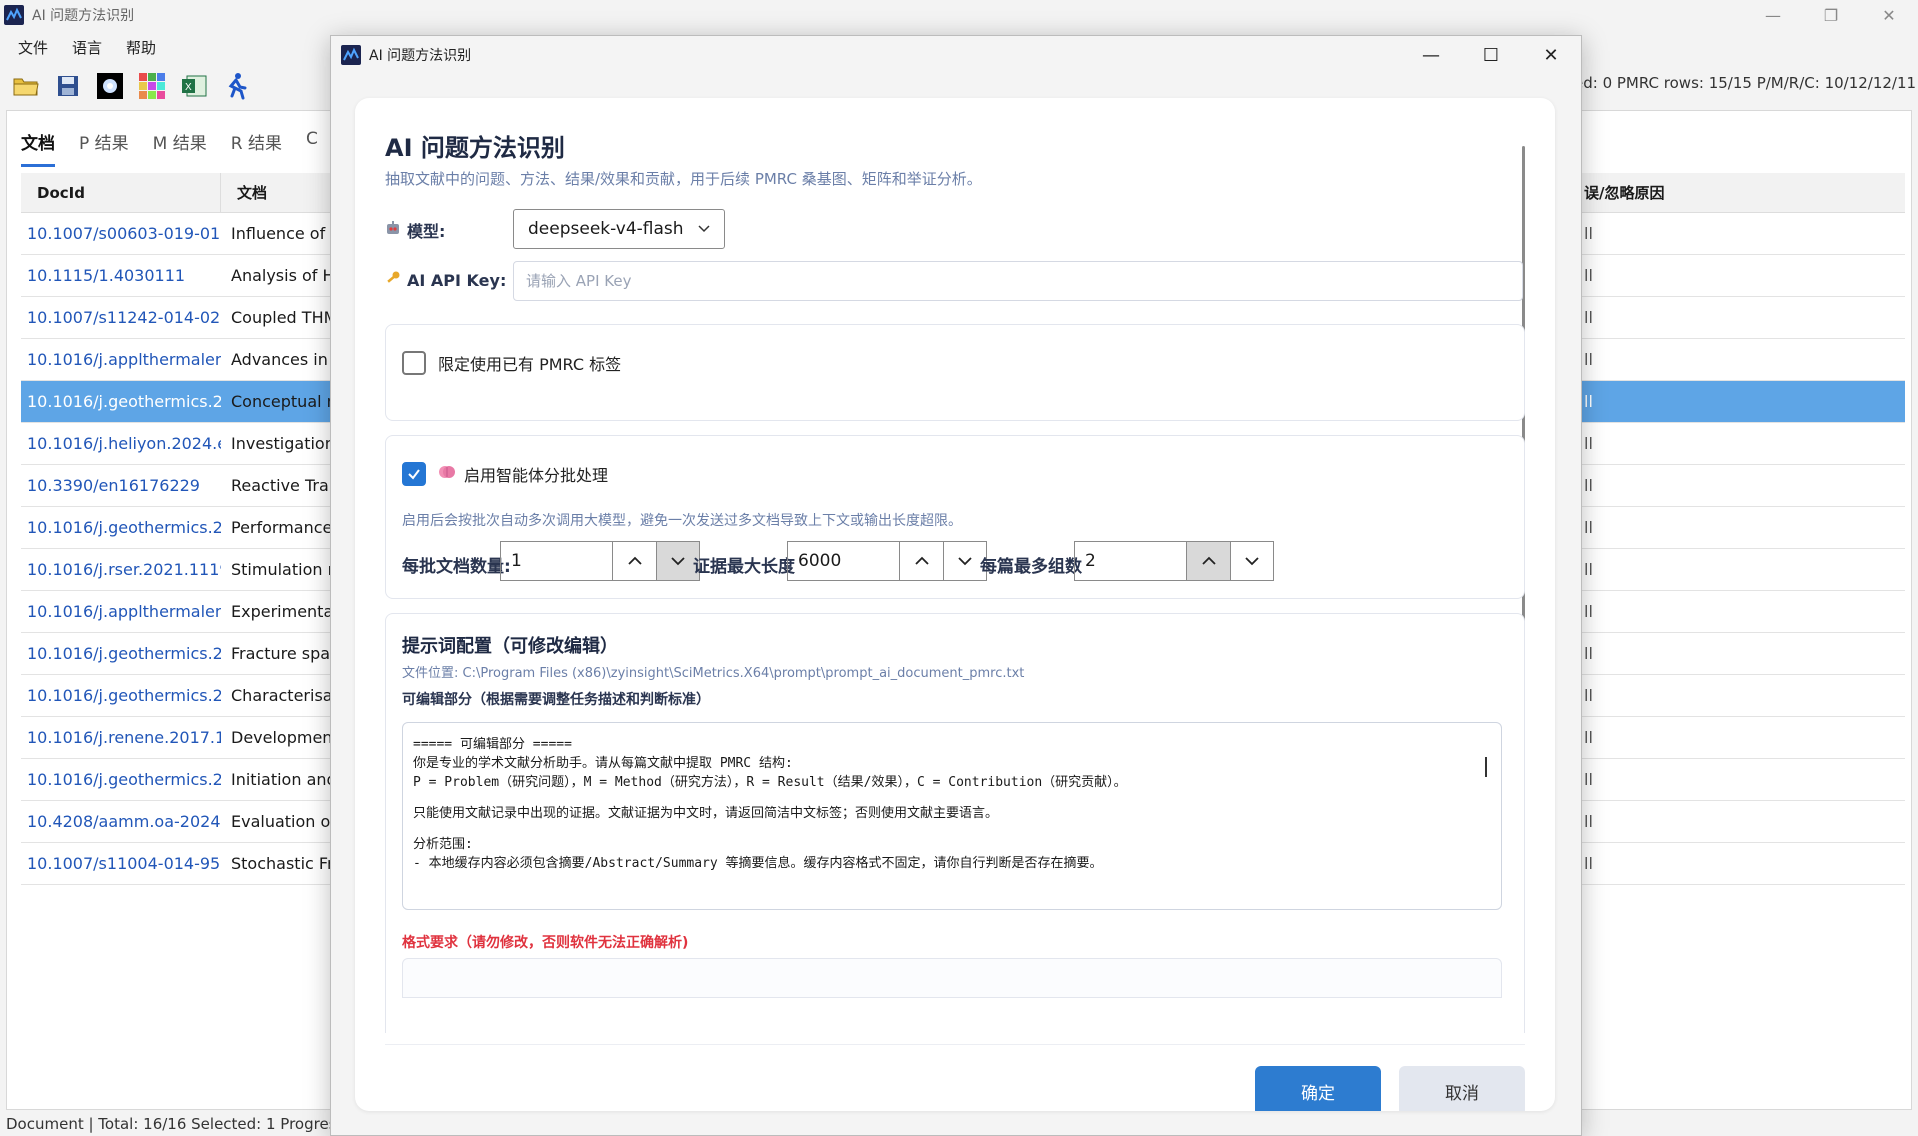 The image size is (1918, 1136). Describe the element at coordinates (244, 192) in the screenshot. I see `column-header-document: 文档` at that location.